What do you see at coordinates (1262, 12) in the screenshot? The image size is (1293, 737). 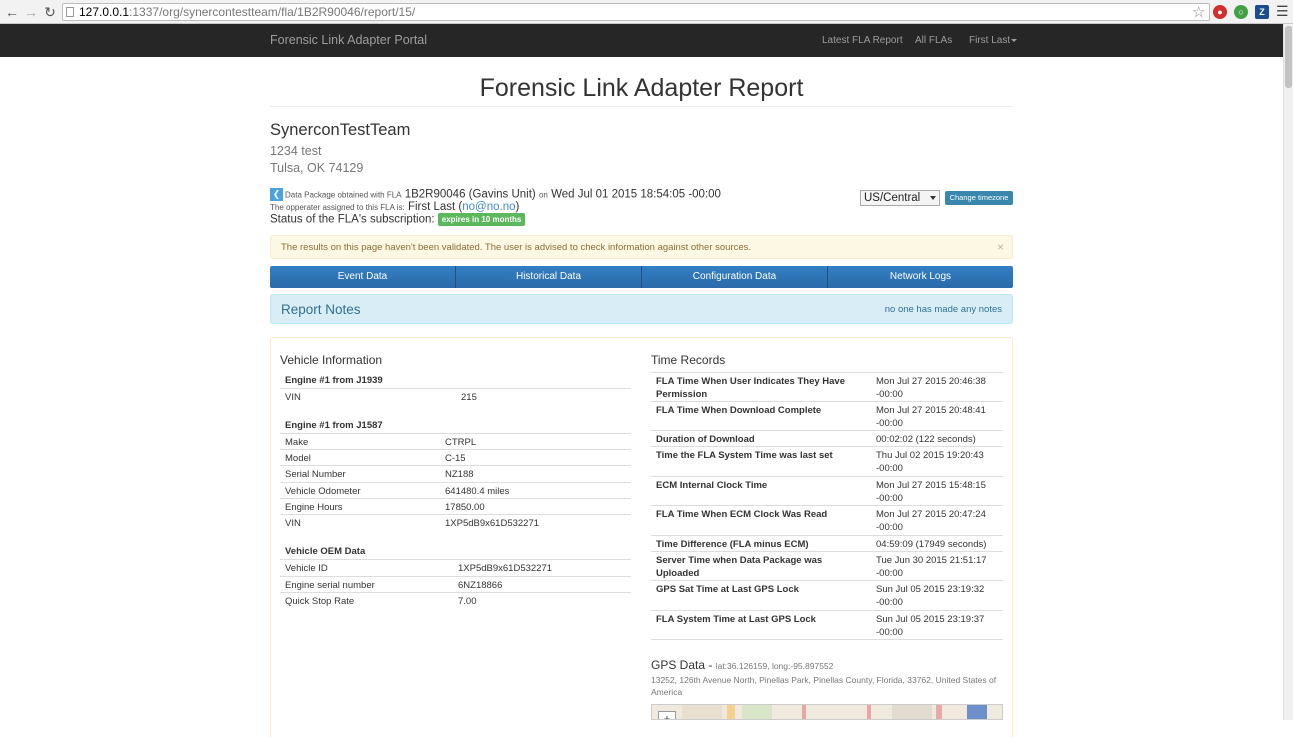 I see `extension-z-icon: Z` at bounding box center [1262, 12].